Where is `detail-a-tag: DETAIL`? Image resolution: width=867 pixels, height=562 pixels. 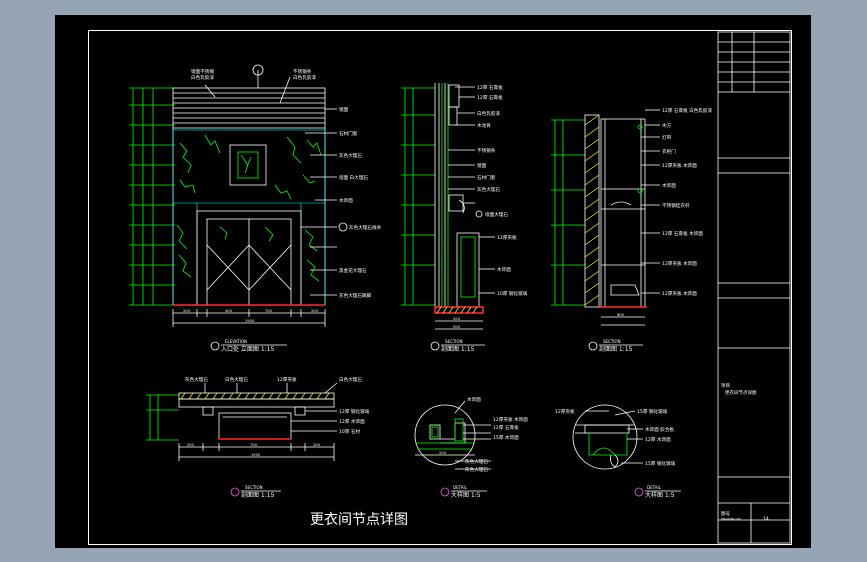
detail-a-tag: DETAIL is located at coordinates (460, 487).